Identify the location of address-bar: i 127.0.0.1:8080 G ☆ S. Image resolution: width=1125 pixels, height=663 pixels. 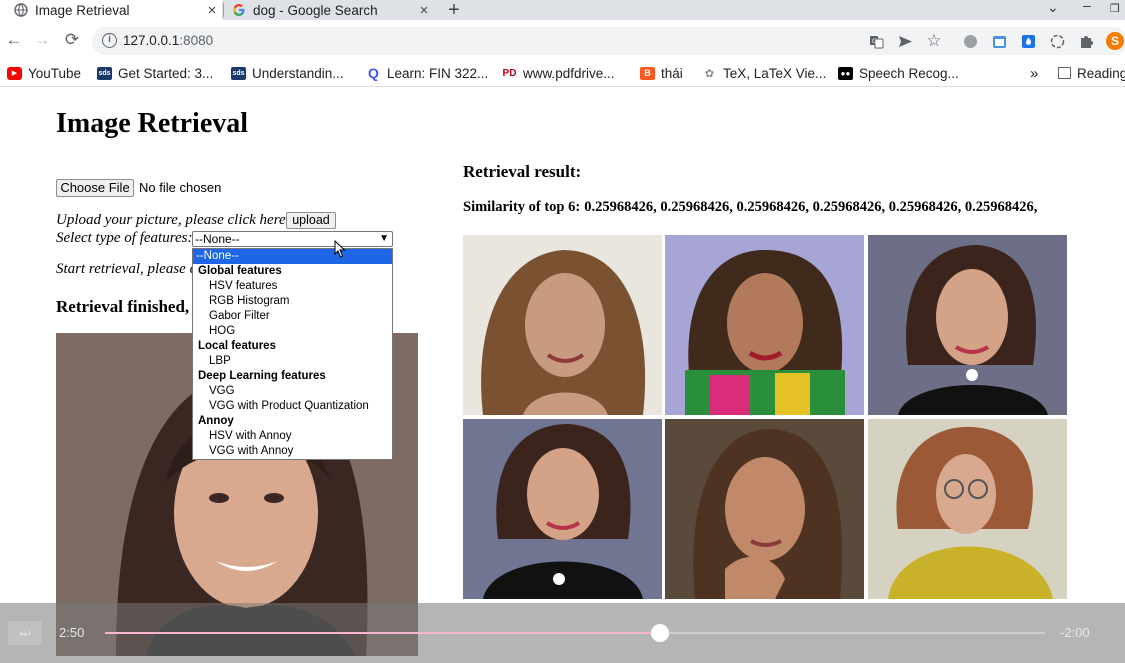
(608, 41).